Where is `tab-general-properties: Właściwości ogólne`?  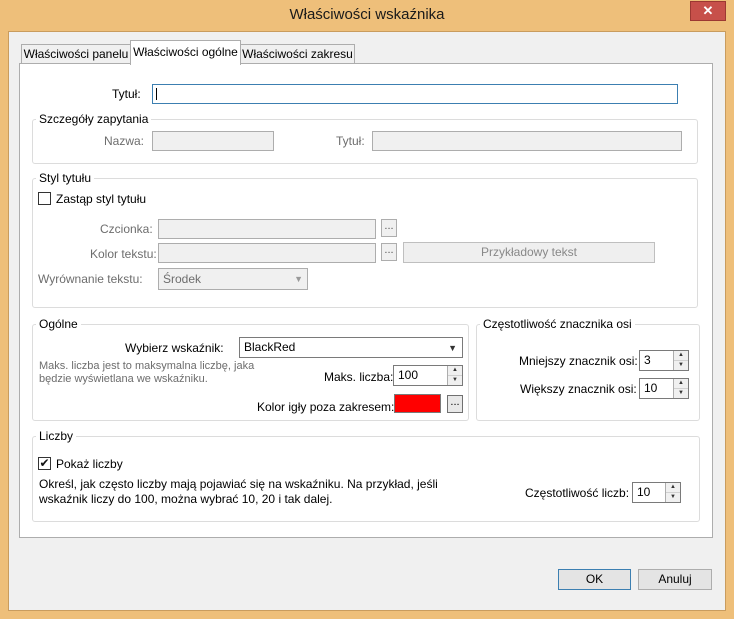
tab-general-properties: Właściwości ogólne is located at coordinates (185, 52).